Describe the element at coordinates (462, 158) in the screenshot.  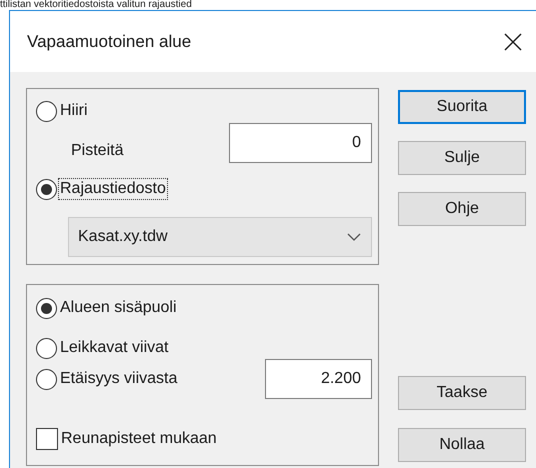
I see `dialog-button: Sulje` at that location.